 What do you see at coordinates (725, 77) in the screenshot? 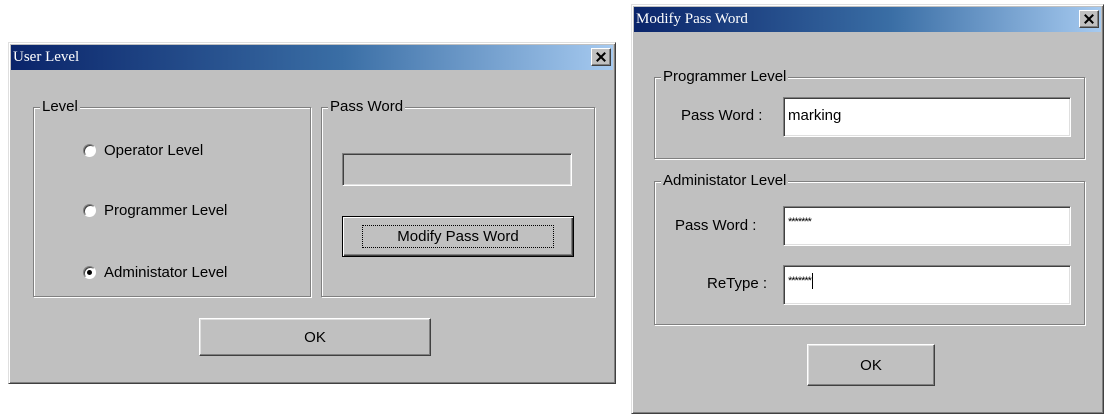
I see `programmer-level-legend: Programmer Level` at bounding box center [725, 77].